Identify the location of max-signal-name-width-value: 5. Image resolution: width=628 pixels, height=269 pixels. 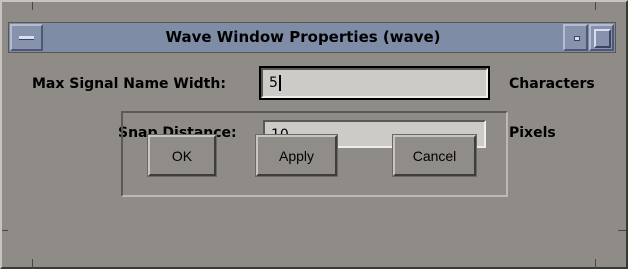
(273, 83).